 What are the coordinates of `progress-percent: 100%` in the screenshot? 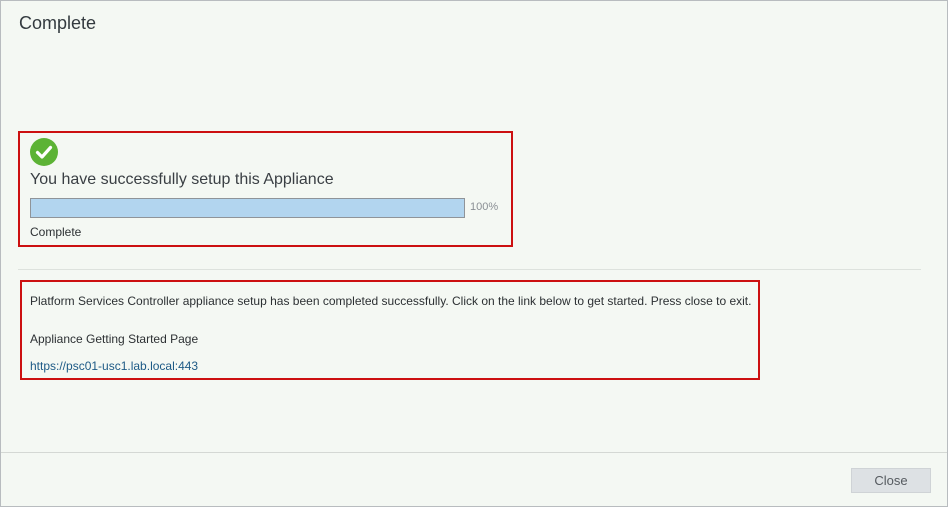 It's located at (484, 207).